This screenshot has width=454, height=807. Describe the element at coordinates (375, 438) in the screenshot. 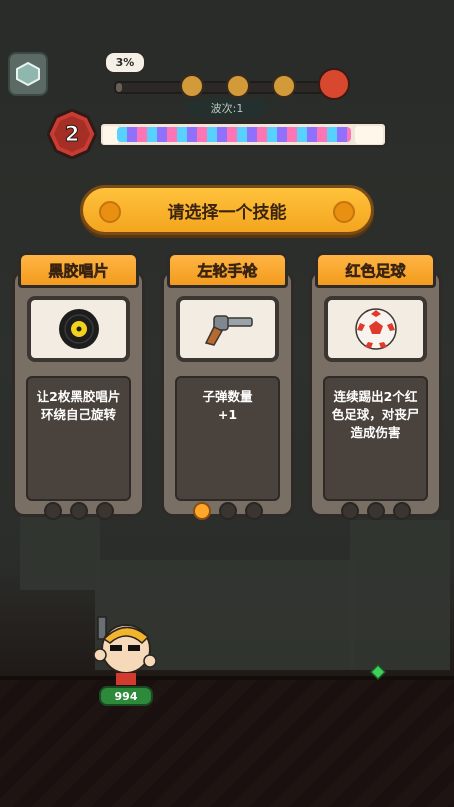

I see `skill-description: 连续踢出2个红色足球，对丧尸造成伤害` at that location.